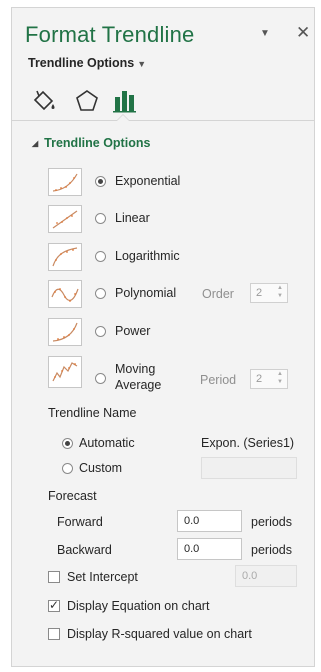 This screenshot has height=672, width=321. What do you see at coordinates (100, 181) in the screenshot?
I see `exponential-radio` at bounding box center [100, 181].